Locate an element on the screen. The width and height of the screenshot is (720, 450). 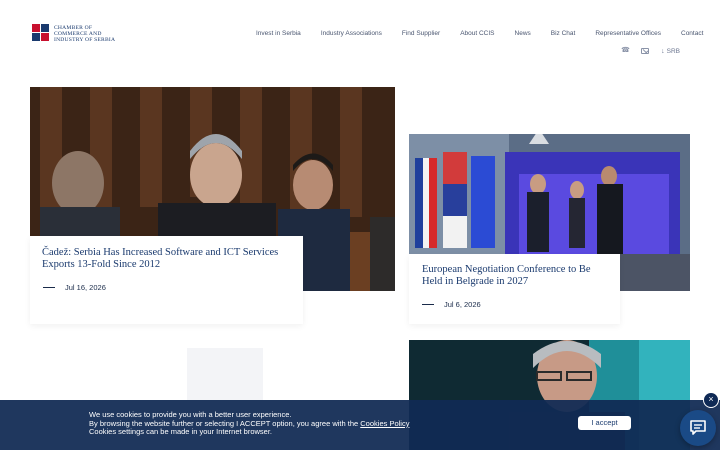
cookies-policy-link: Cookies Policy is located at coordinates (384, 423).